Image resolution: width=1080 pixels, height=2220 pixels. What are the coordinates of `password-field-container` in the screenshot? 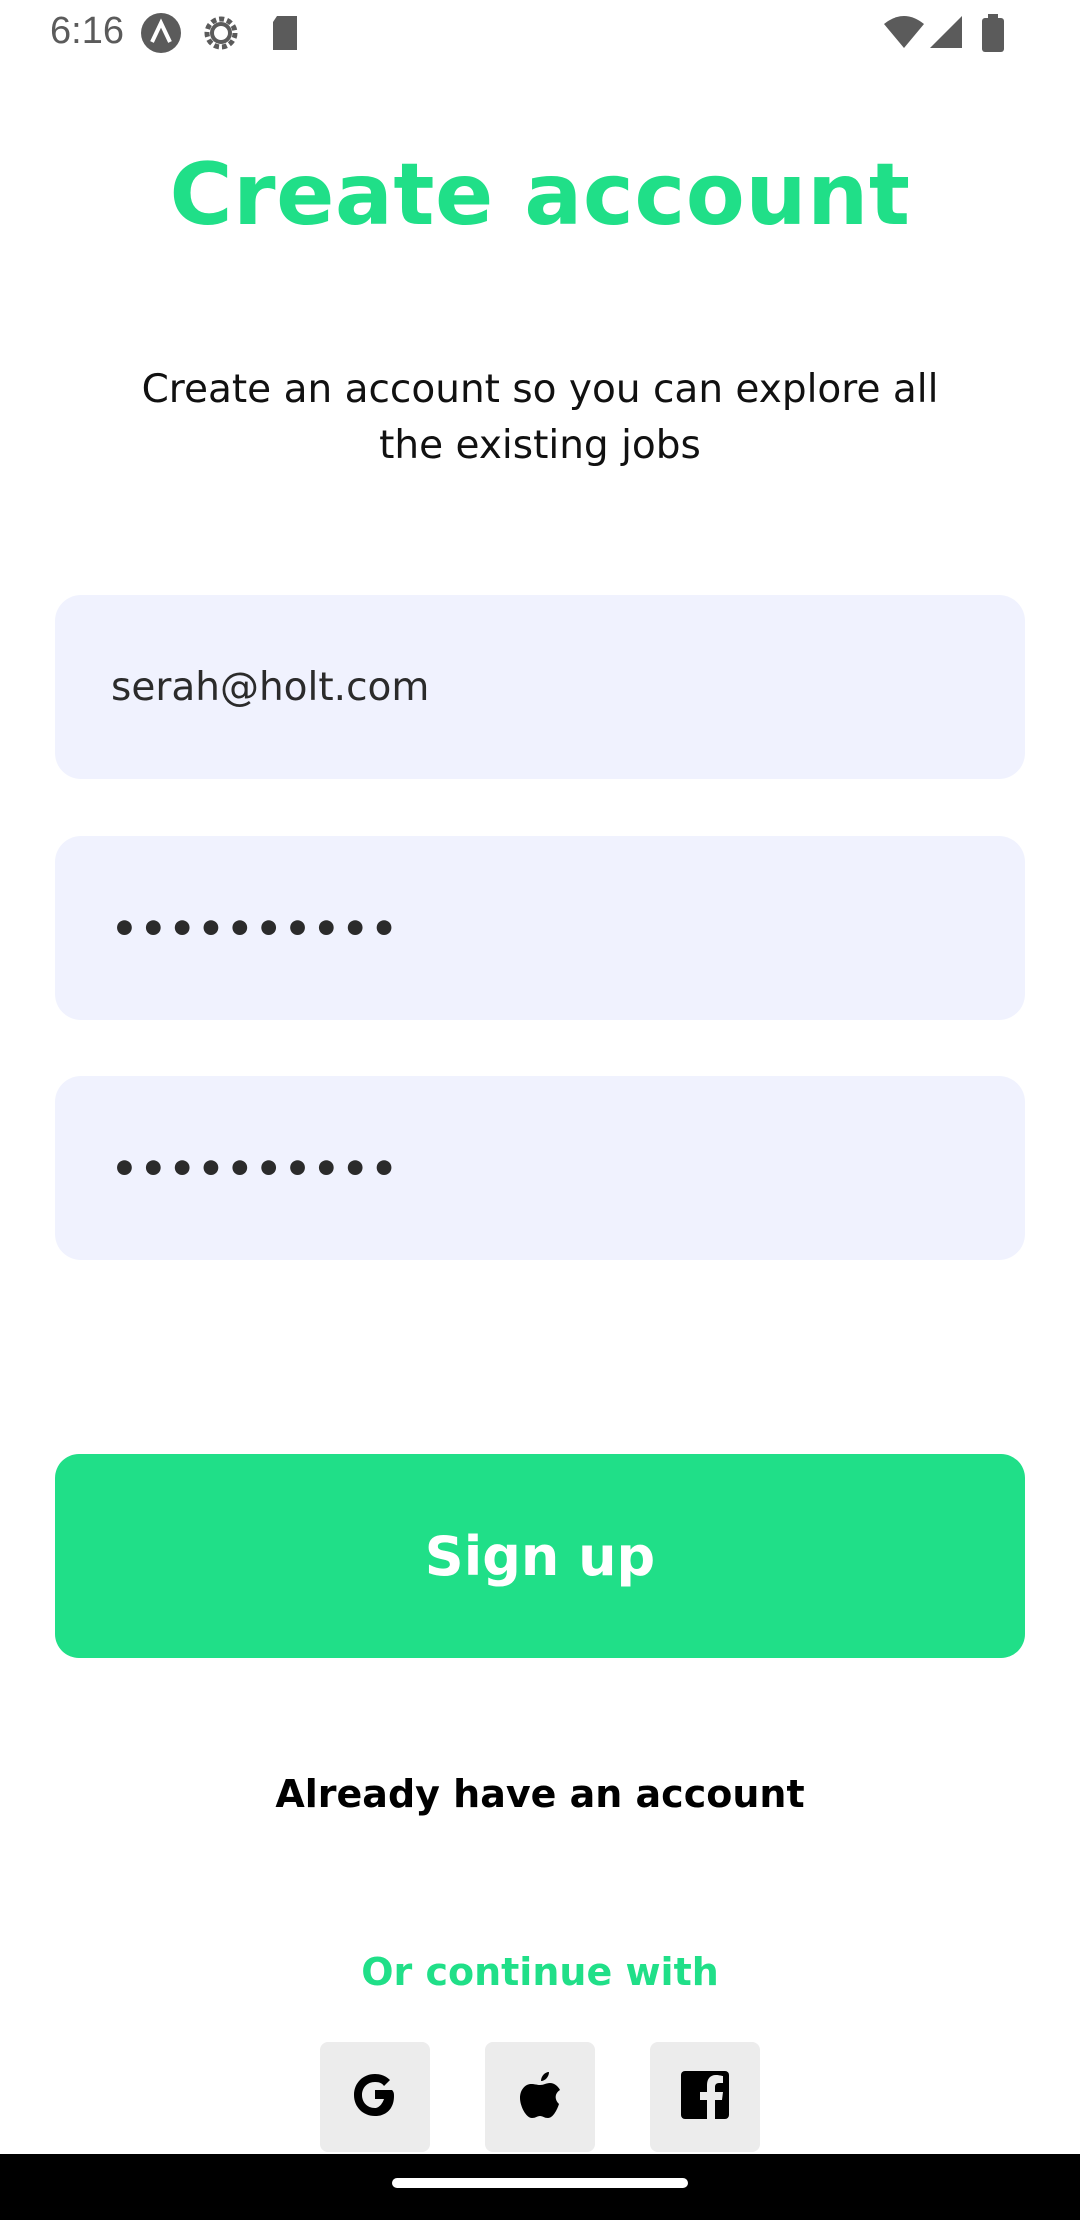 It's located at (540, 928).